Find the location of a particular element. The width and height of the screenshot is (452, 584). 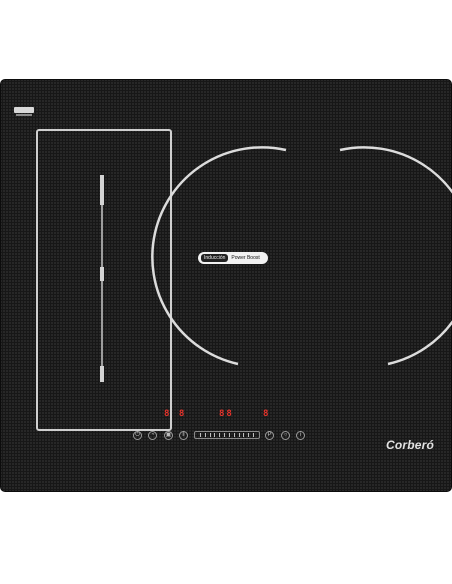

power-slider is located at coordinates (227, 435).